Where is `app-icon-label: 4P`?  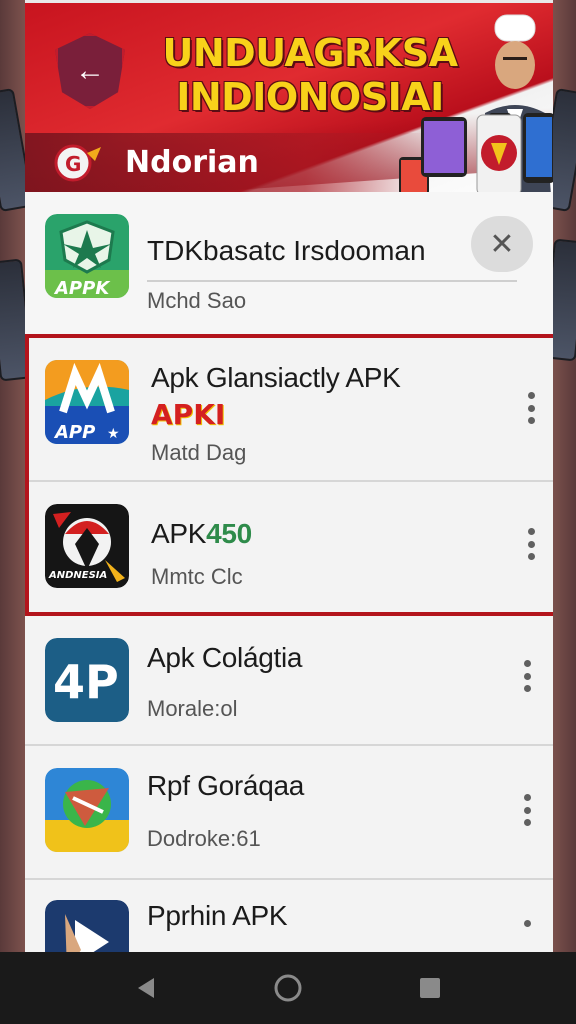
app-icon-label: 4P is located at coordinates (86, 682).